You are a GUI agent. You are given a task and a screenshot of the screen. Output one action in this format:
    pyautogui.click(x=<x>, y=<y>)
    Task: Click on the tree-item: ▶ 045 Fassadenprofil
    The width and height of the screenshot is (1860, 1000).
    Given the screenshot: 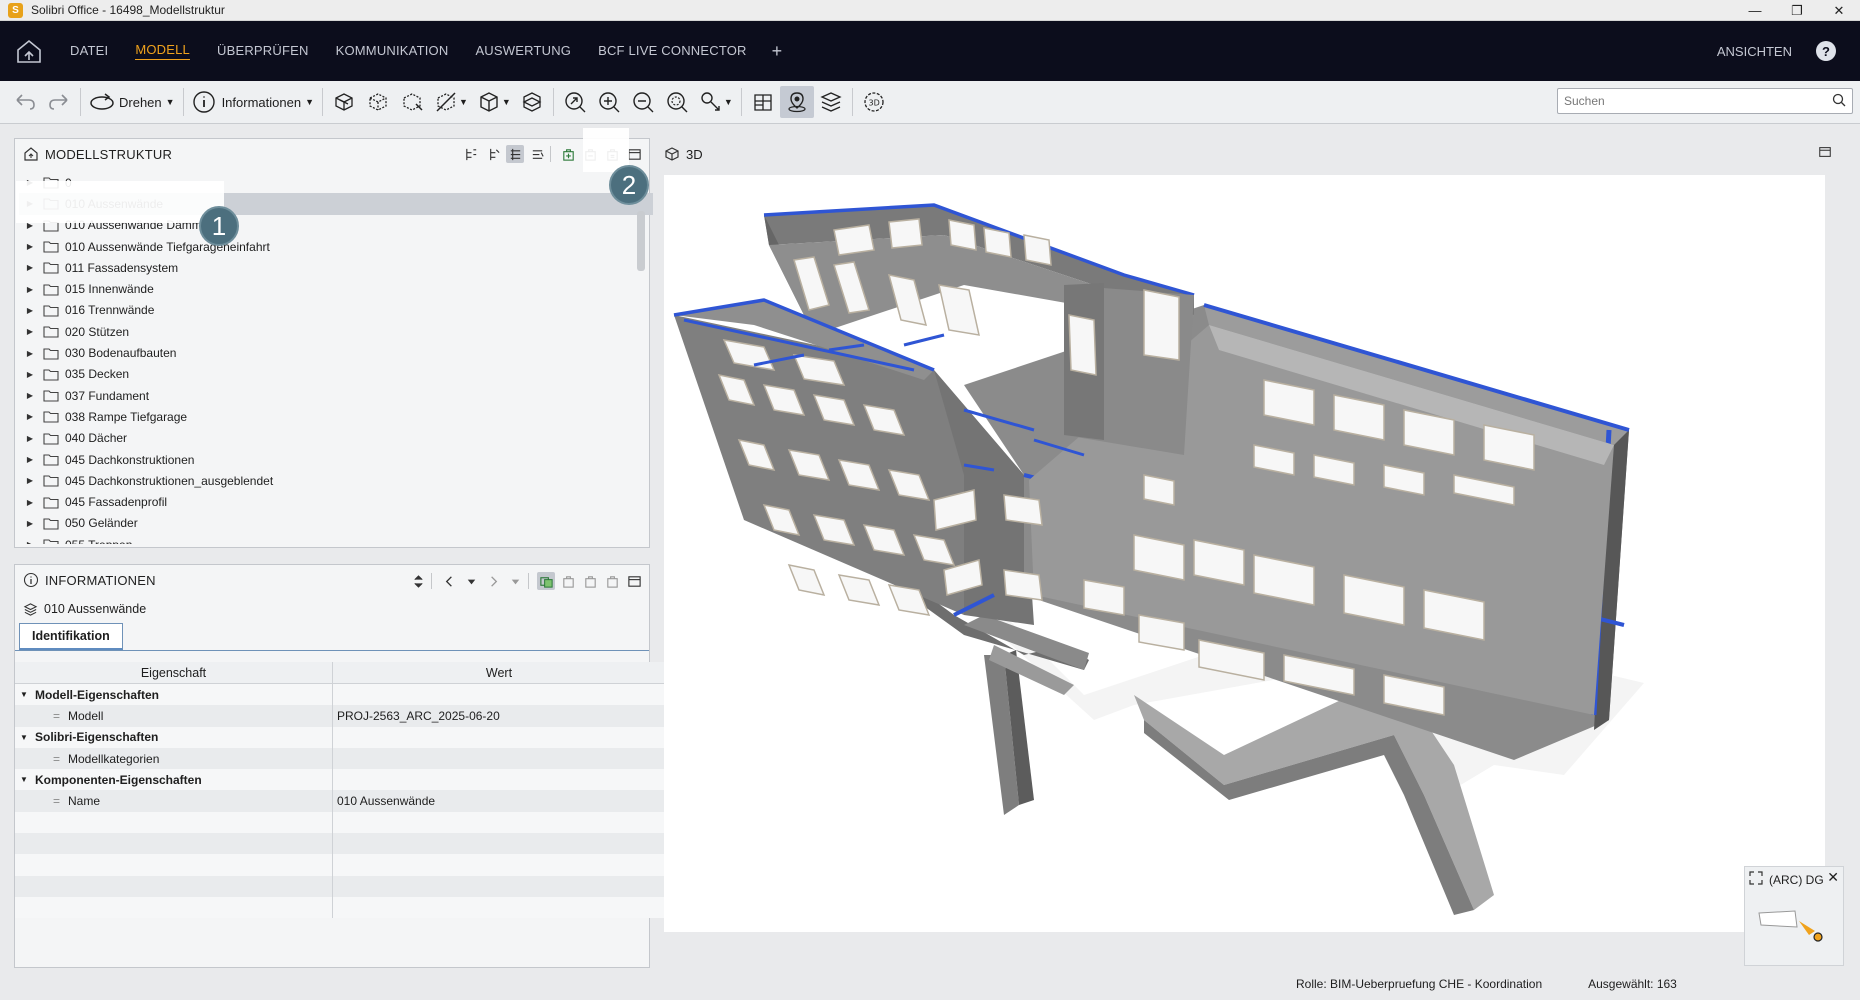 What is the action you would take?
    pyautogui.click(x=336, y=501)
    